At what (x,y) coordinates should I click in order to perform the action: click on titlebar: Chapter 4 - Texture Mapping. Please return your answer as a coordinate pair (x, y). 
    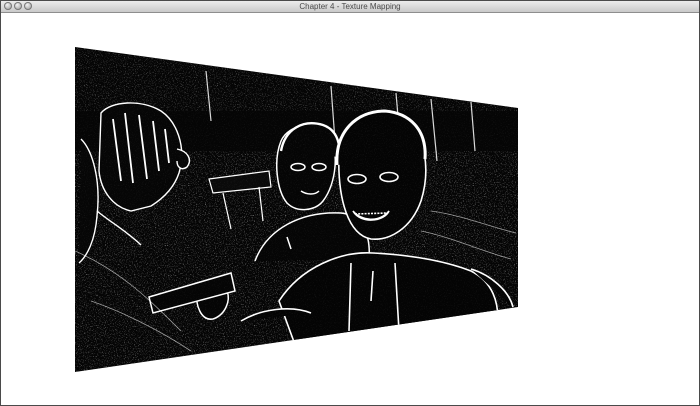
    Looking at the image, I should click on (350, 7).